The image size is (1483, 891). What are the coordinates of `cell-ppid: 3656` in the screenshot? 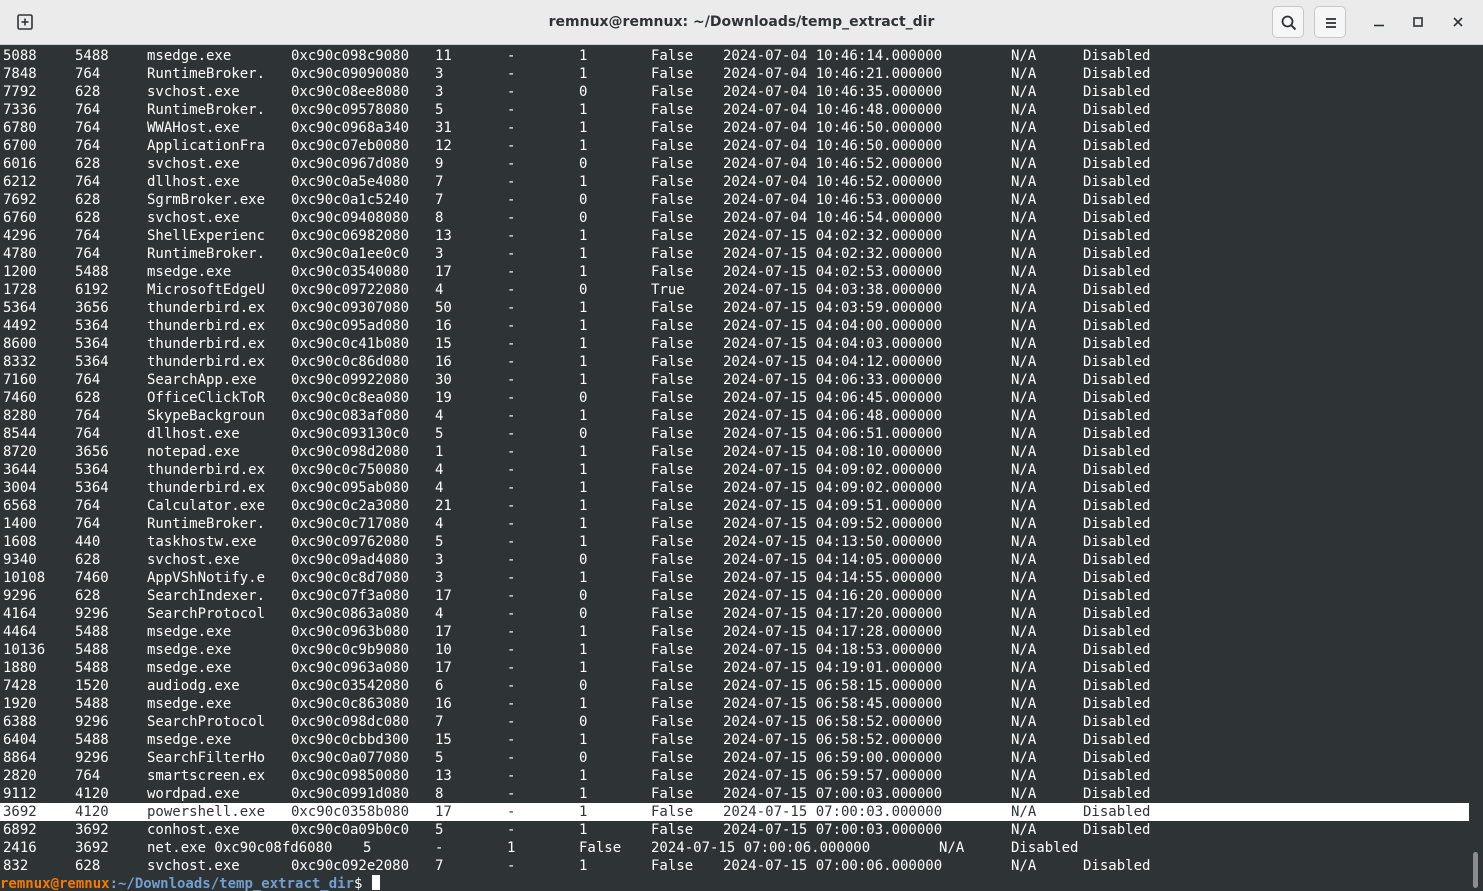 It's located at (92, 308).